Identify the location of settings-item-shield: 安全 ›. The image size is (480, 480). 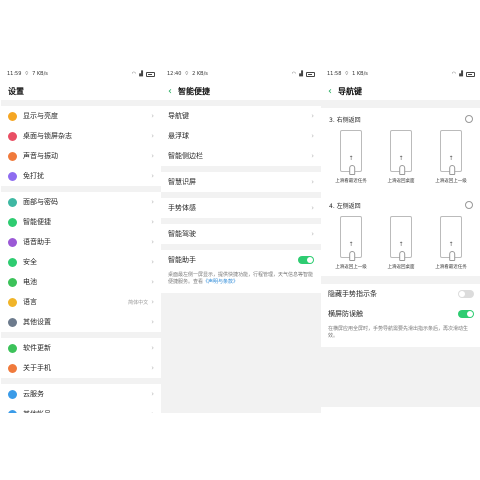
(81, 262).